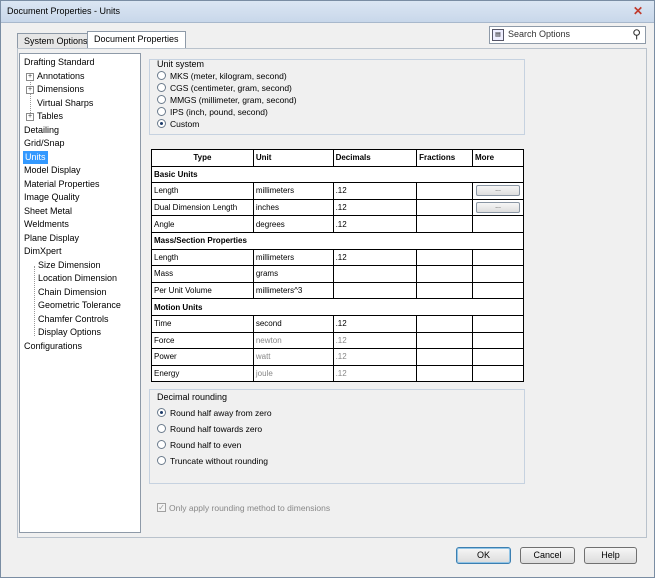 The image size is (655, 578). What do you see at coordinates (337, 174) in the screenshot?
I see `section-basic-units: Basic Units` at bounding box center [337, 174].